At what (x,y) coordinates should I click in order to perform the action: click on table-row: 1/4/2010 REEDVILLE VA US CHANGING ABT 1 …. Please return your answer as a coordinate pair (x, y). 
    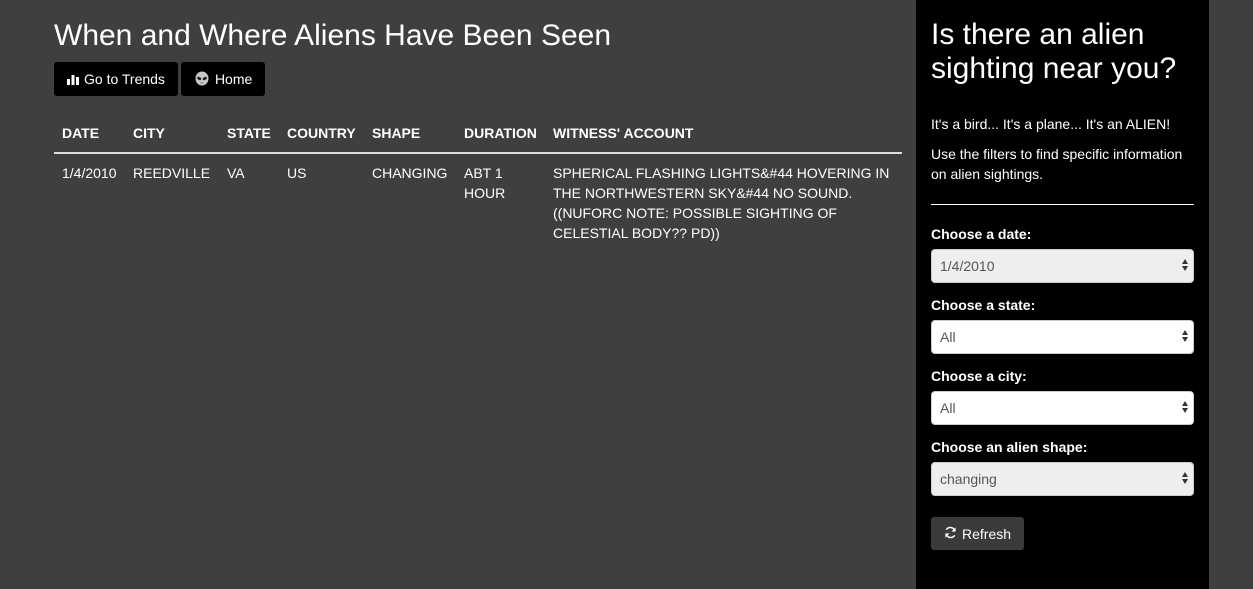
    Looking at the image, I should click on (478, 202).